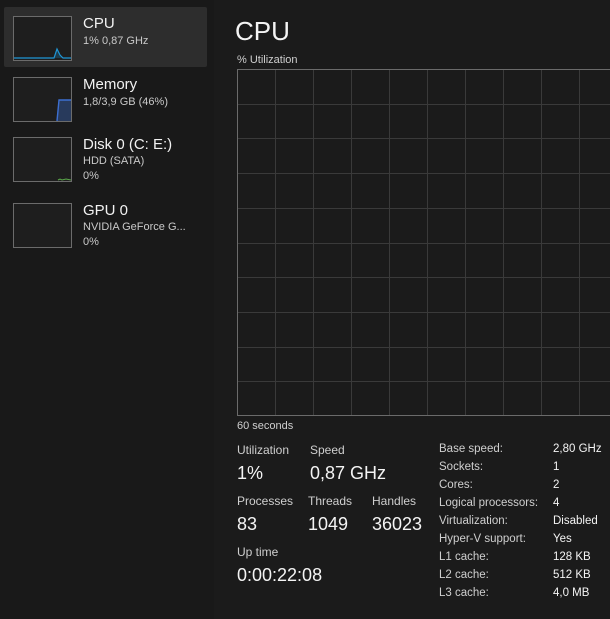 This screenshot has width=610, height=619. I want to click on graph-time-span: 60 seconds, so click(265, 426).